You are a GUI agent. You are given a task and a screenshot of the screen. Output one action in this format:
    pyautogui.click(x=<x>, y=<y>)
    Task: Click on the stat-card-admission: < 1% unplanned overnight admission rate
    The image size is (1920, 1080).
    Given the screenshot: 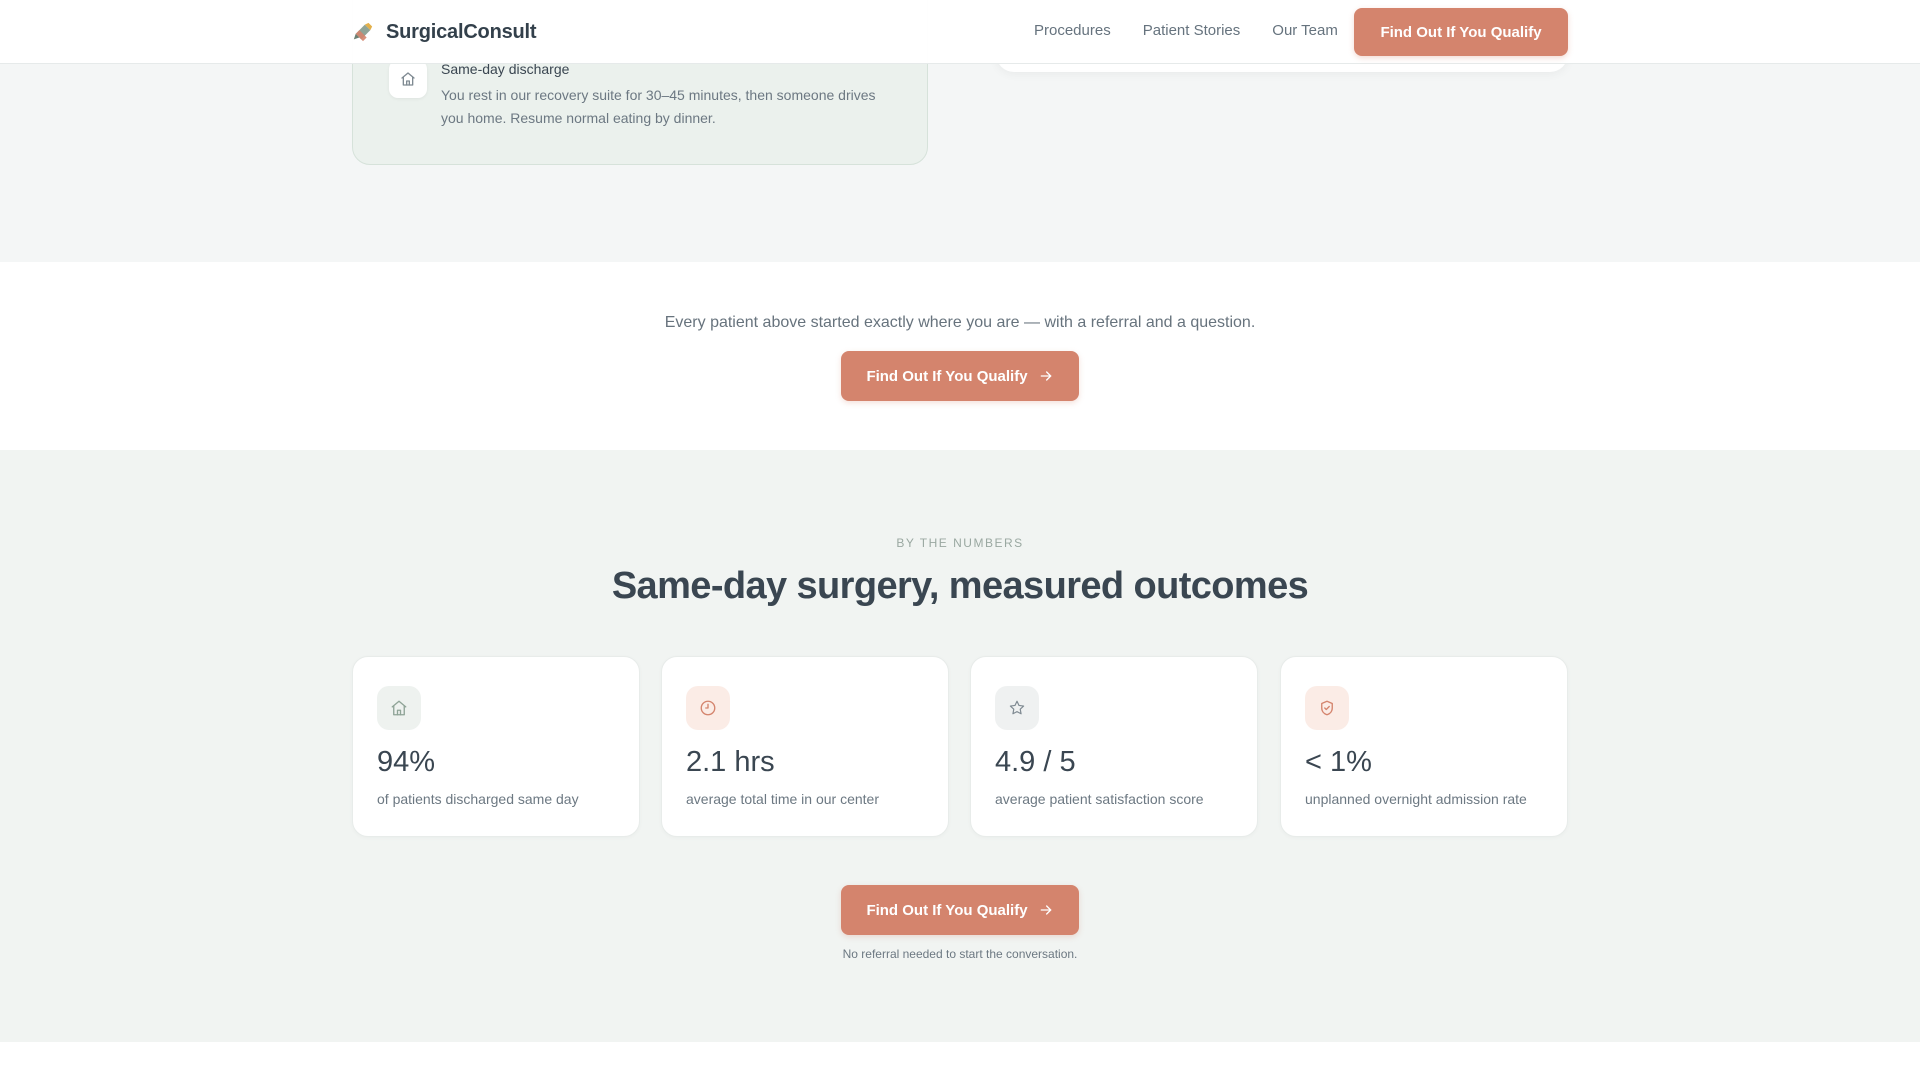 What is the action you would take?
    pyautogui.click(x=1424, y=746)
    